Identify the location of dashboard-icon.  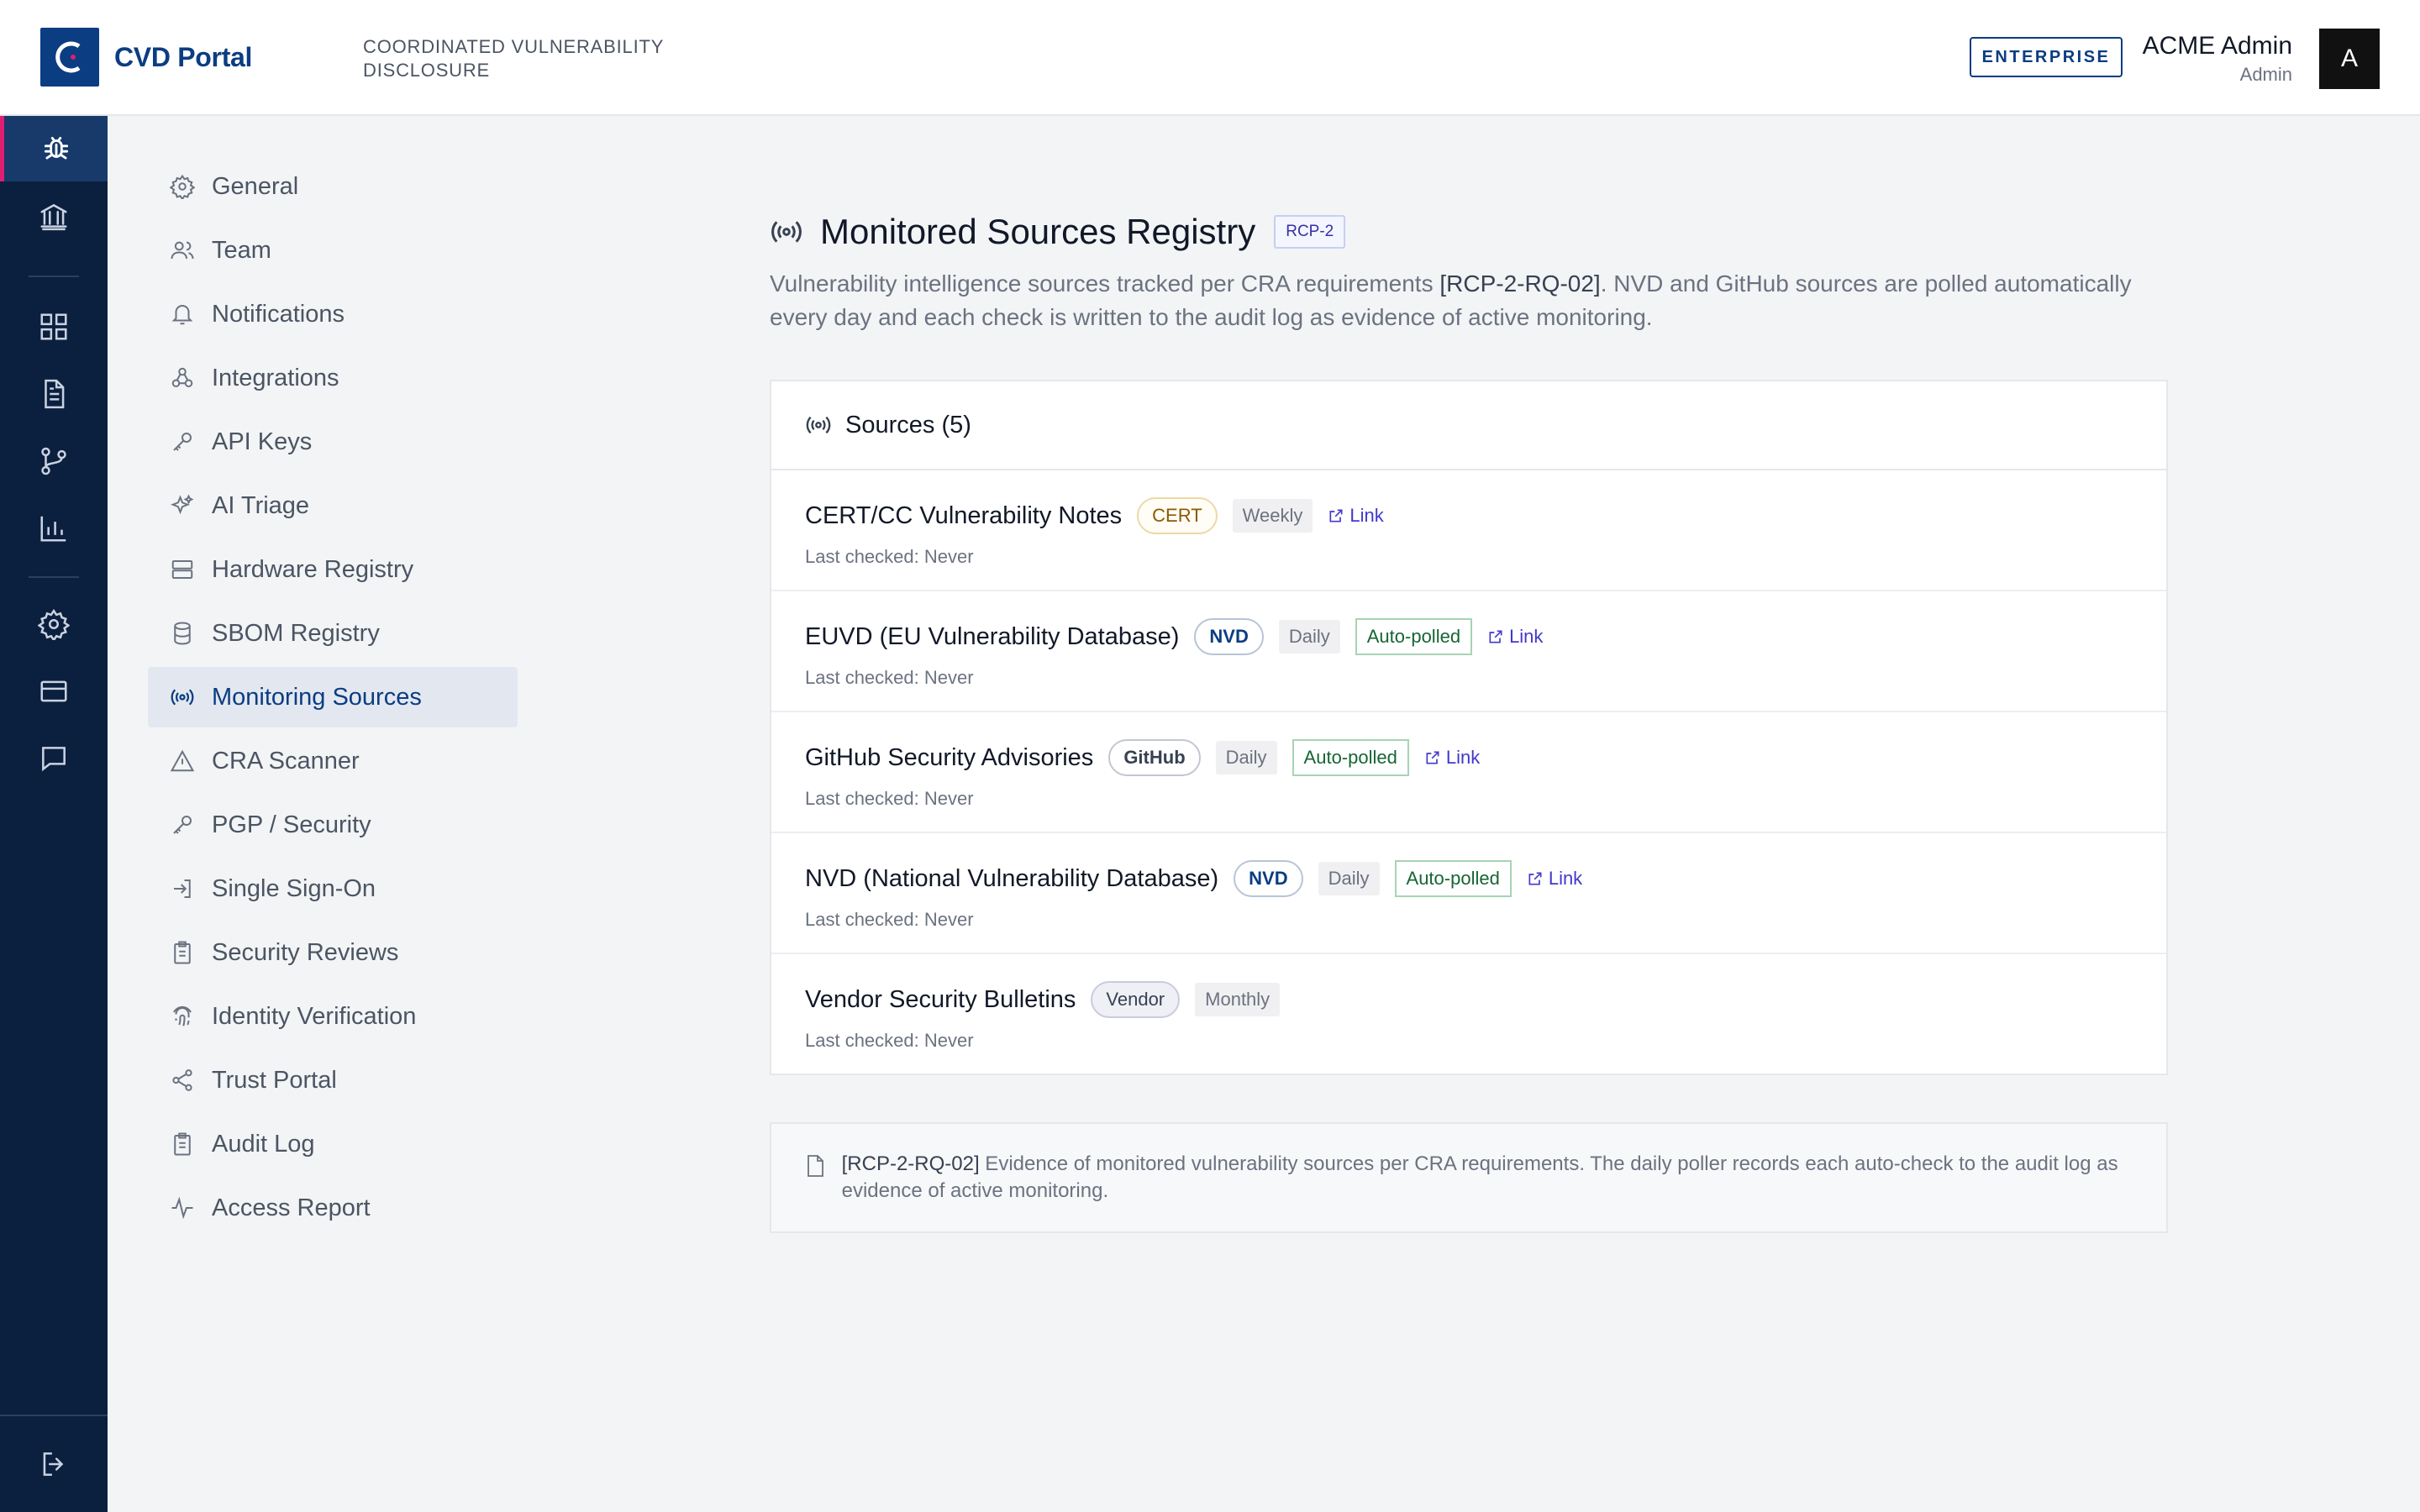
(53, 326).